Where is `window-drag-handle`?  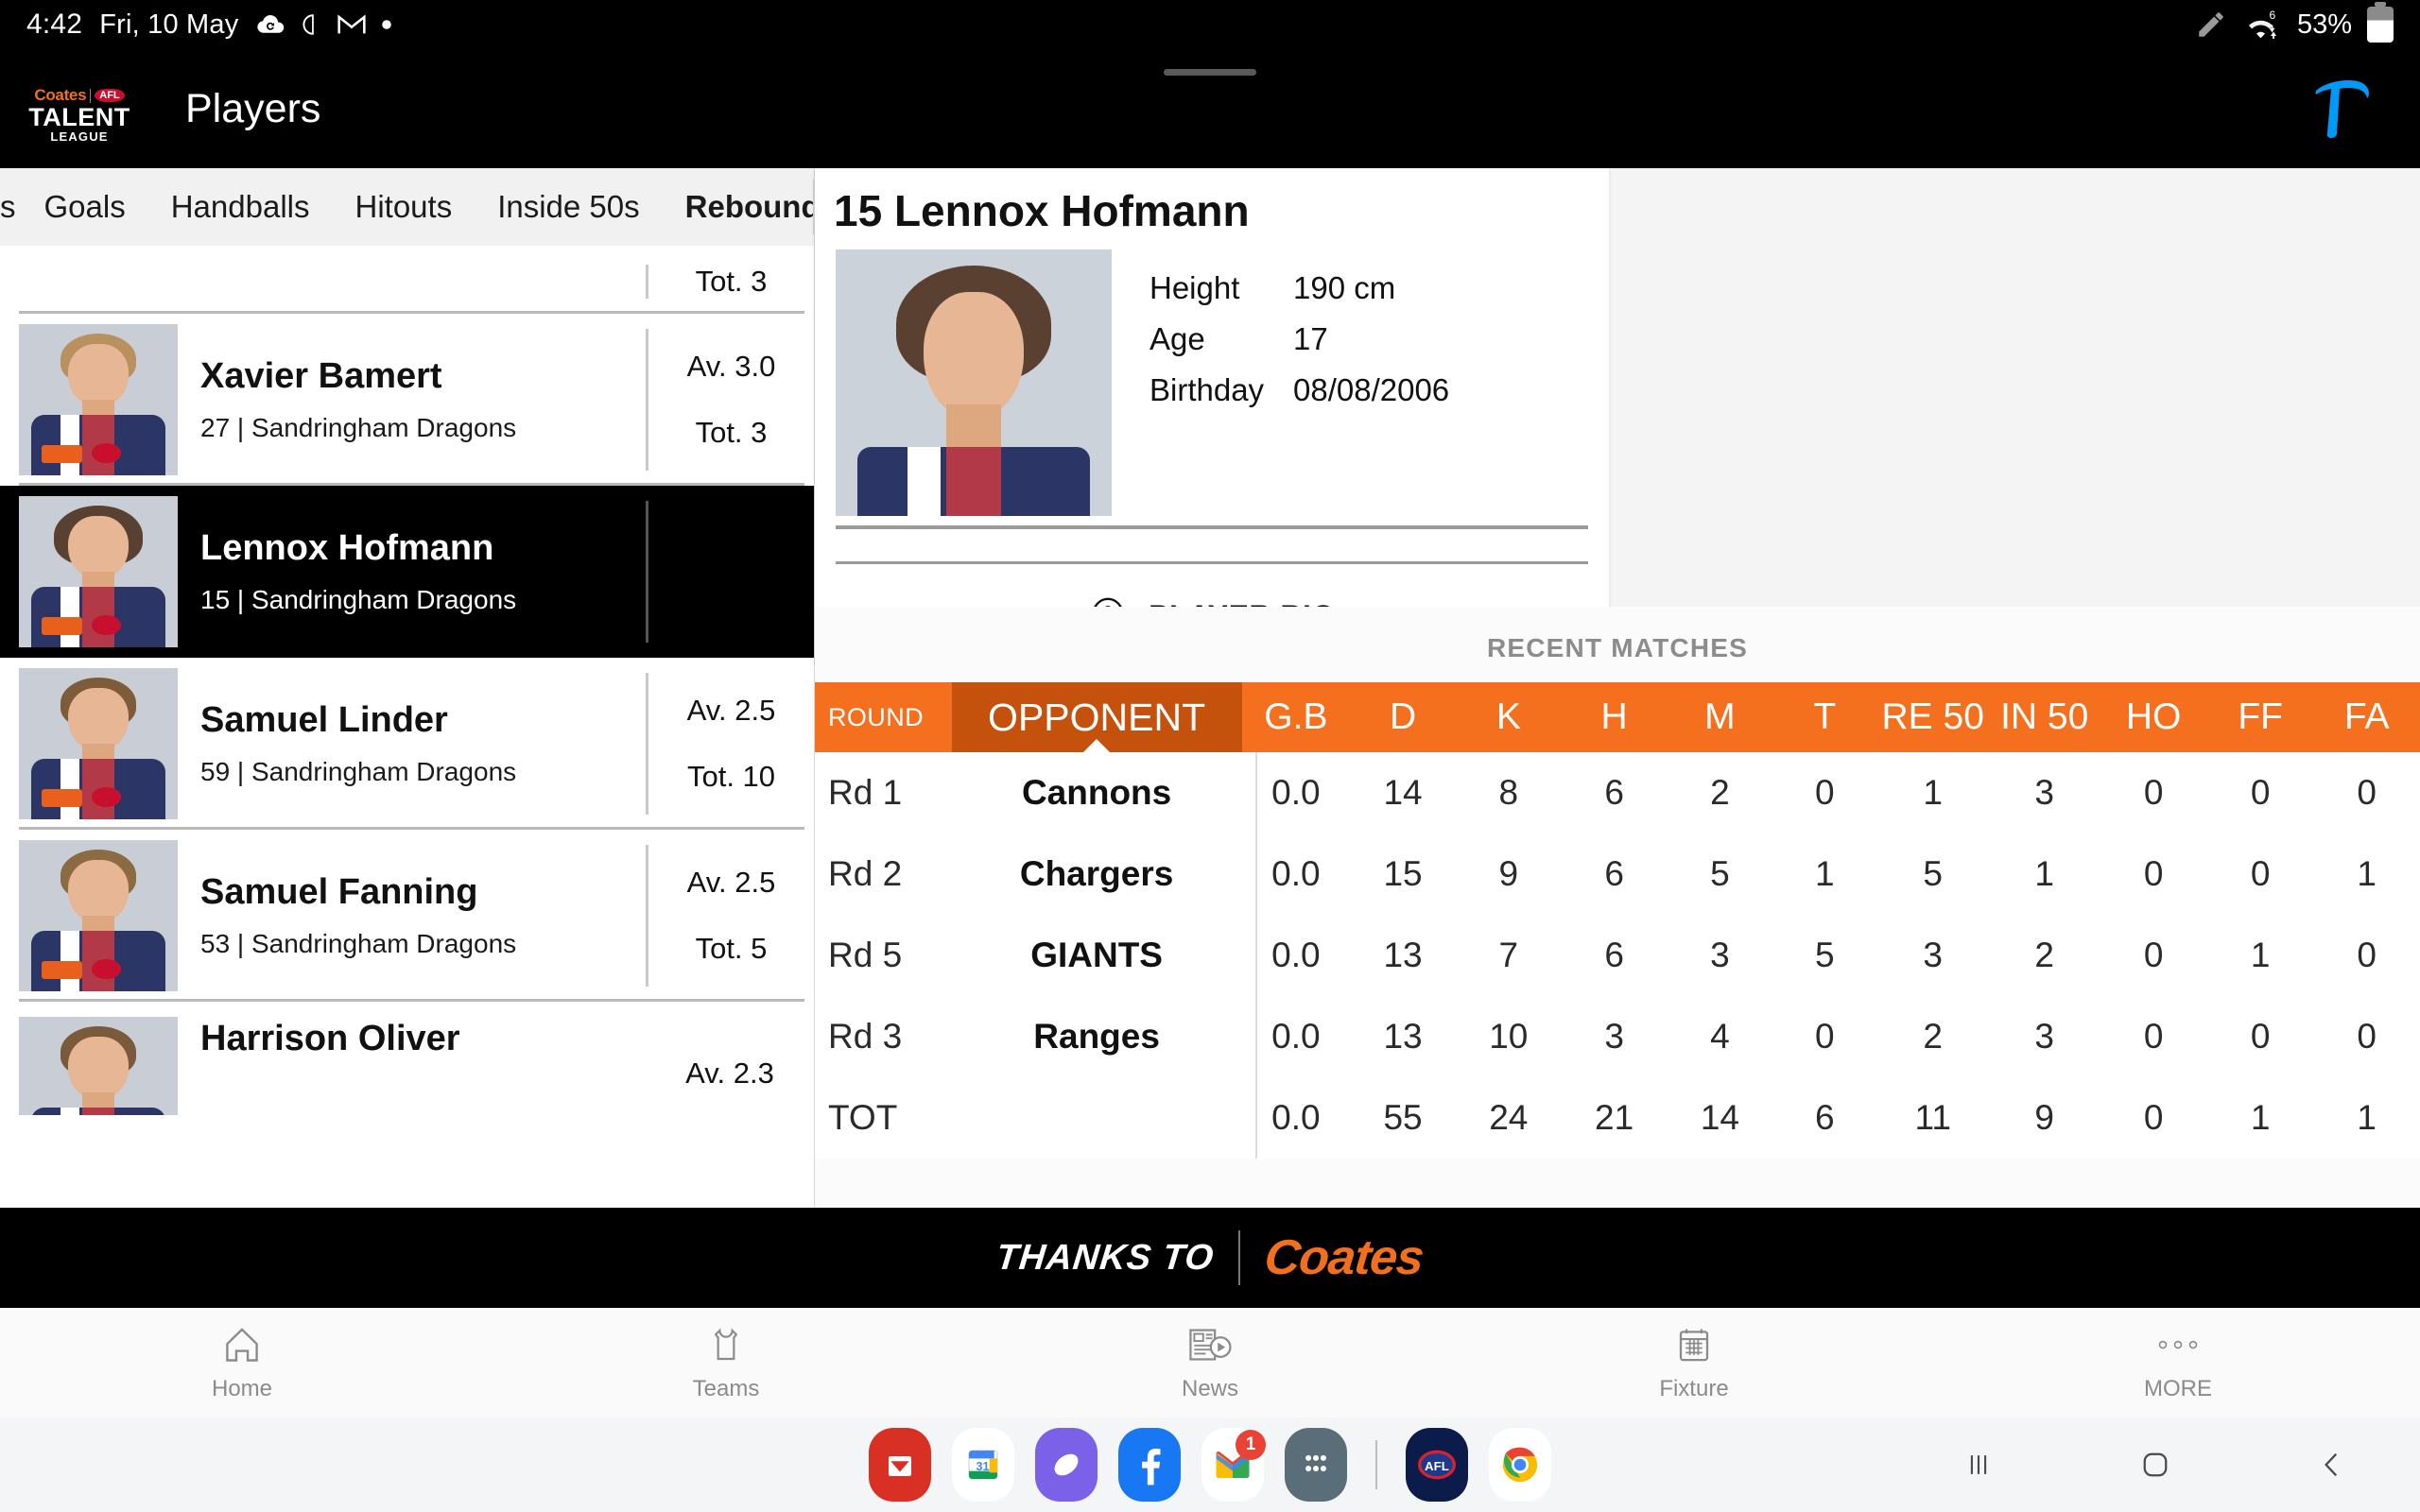
window-drag-handle is located at coordinates (1210, 72).